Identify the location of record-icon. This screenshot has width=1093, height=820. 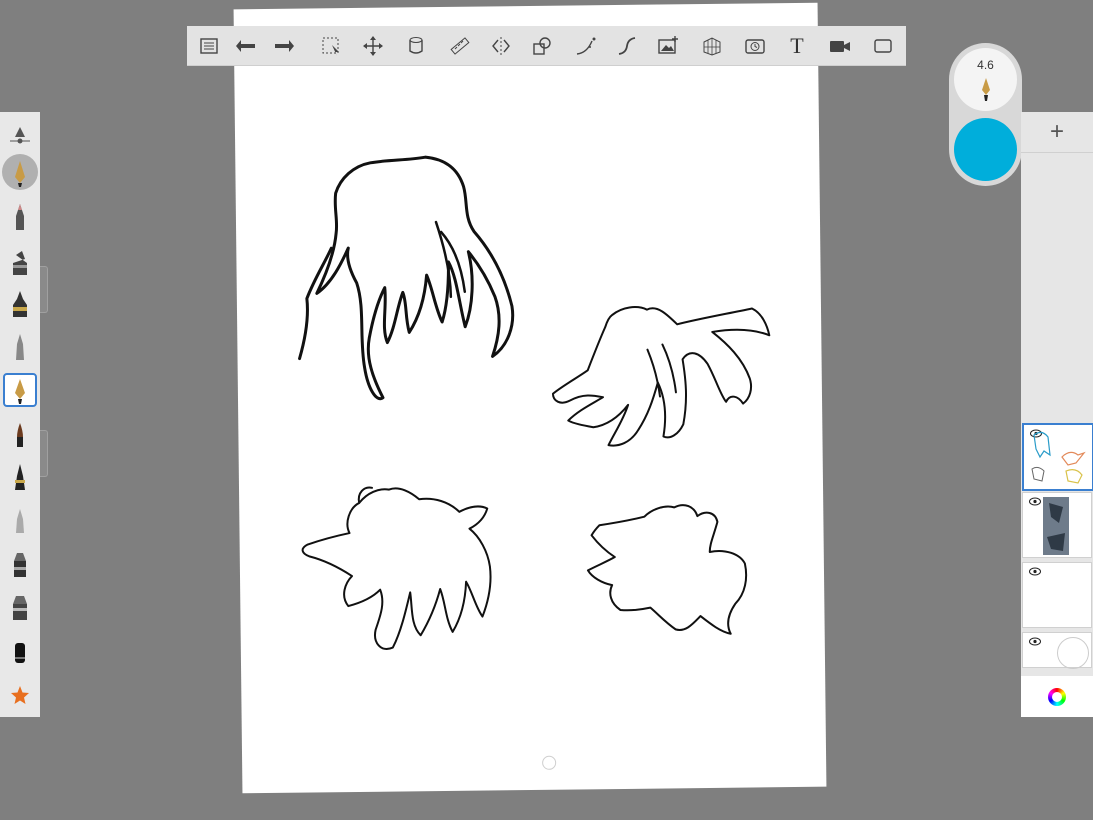
(840, 46).